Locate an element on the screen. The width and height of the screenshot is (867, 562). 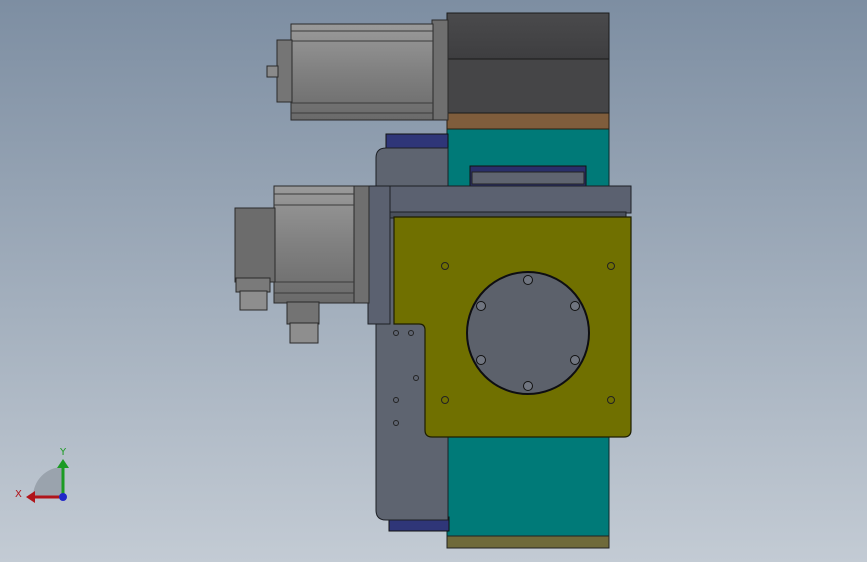
motor-flange is located at coordinates (440, 70).